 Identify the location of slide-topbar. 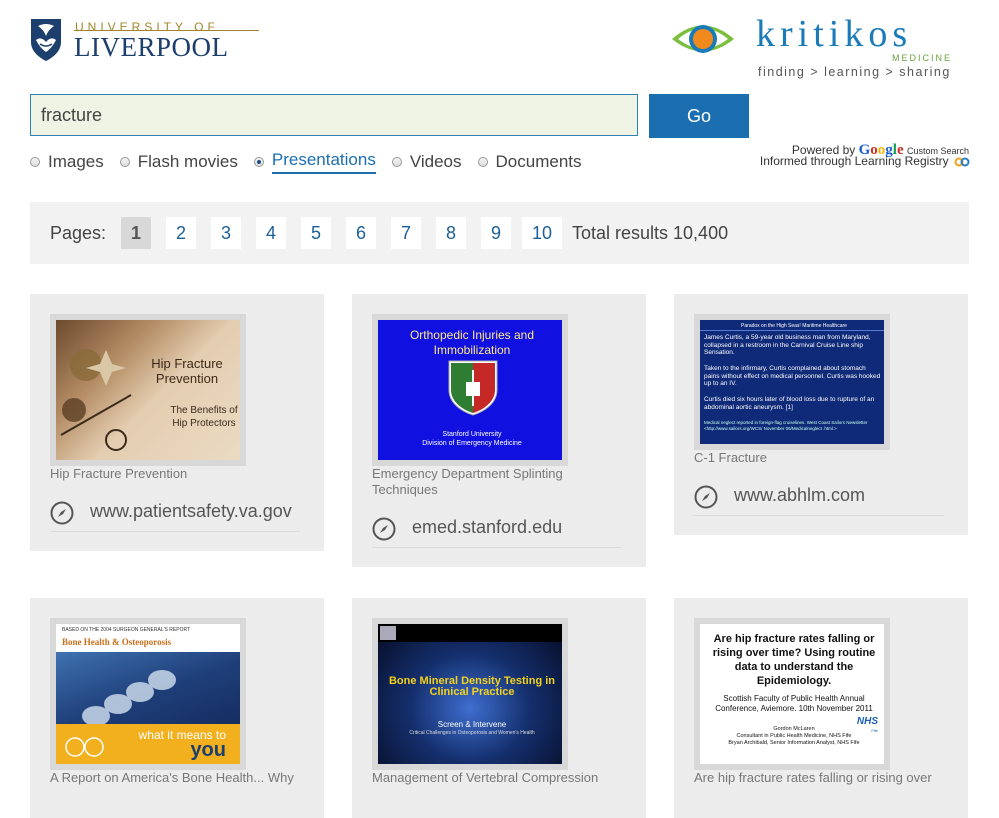
(470, 633).